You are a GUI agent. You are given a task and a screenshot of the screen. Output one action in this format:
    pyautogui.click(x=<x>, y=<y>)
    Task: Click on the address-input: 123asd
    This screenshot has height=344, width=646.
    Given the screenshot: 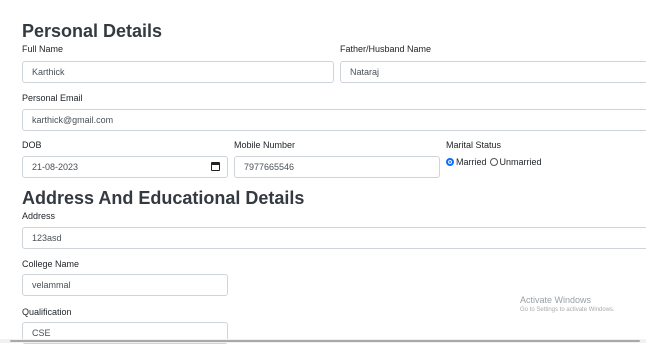 What is the action you would take?
    pyautogui.click(x=334, y=238)
    